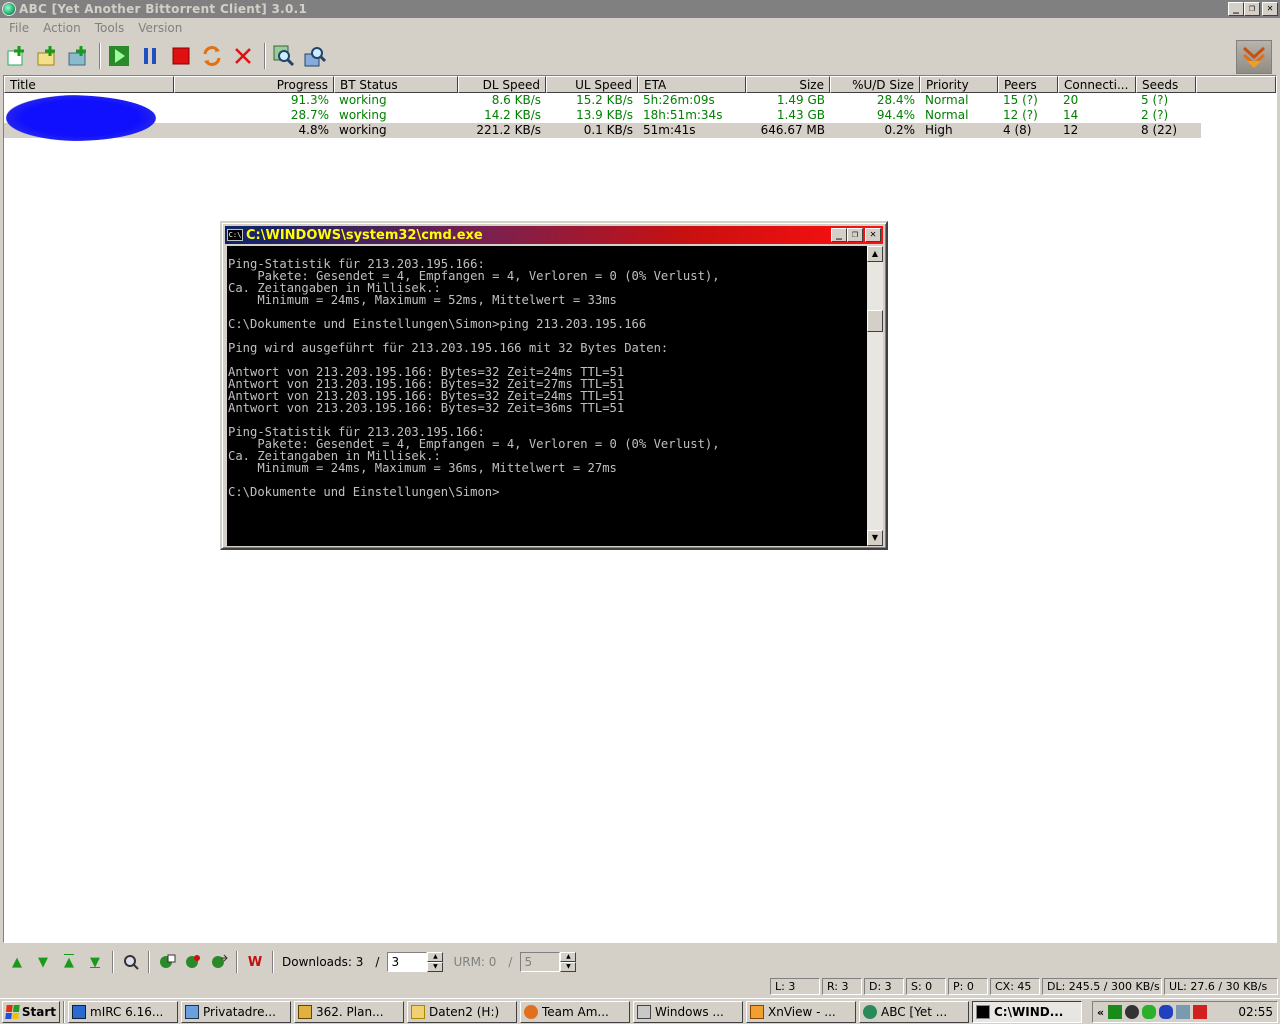 The image size is (1280, 1024). What do you see at coordinates (119, 56) in the screenshot?
I see `resume-button` at bounding box center [119, 56].